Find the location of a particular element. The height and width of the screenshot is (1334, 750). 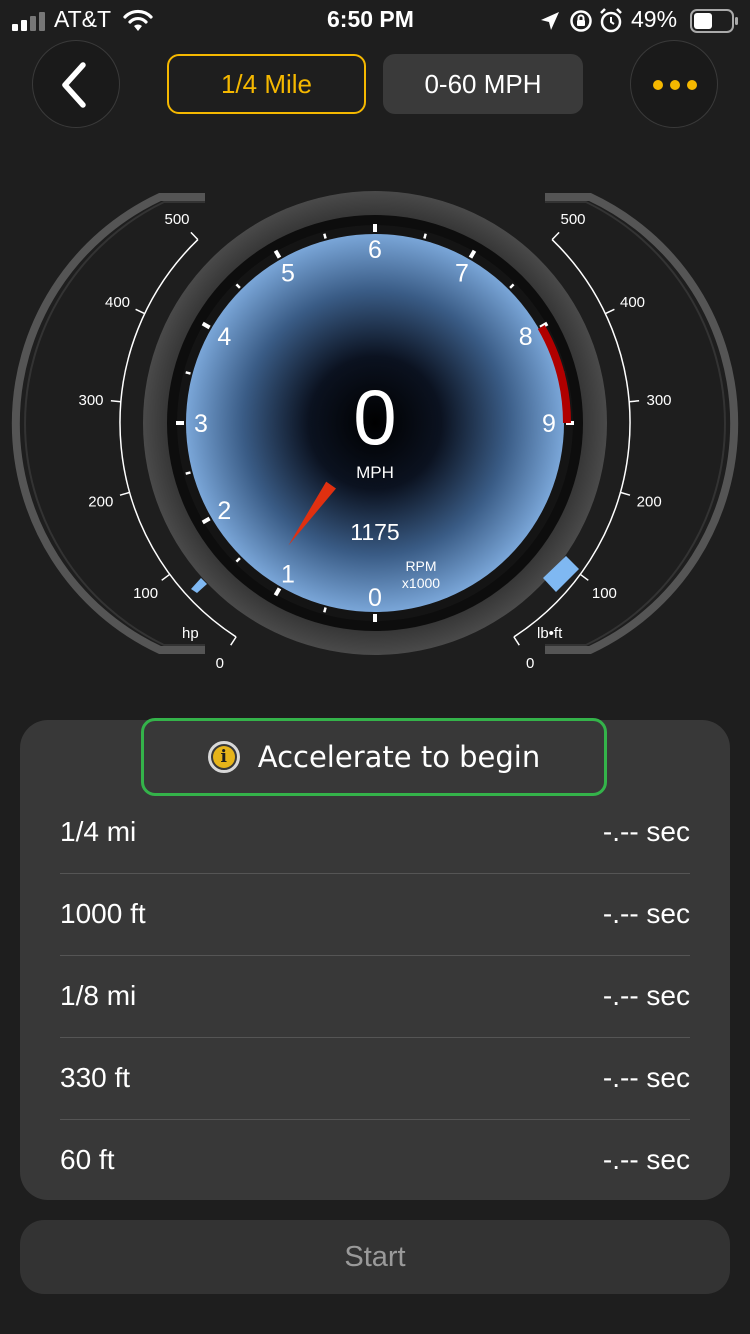

result-row: 1/8 mi -.-- sec is located at coordinates (375, 997).